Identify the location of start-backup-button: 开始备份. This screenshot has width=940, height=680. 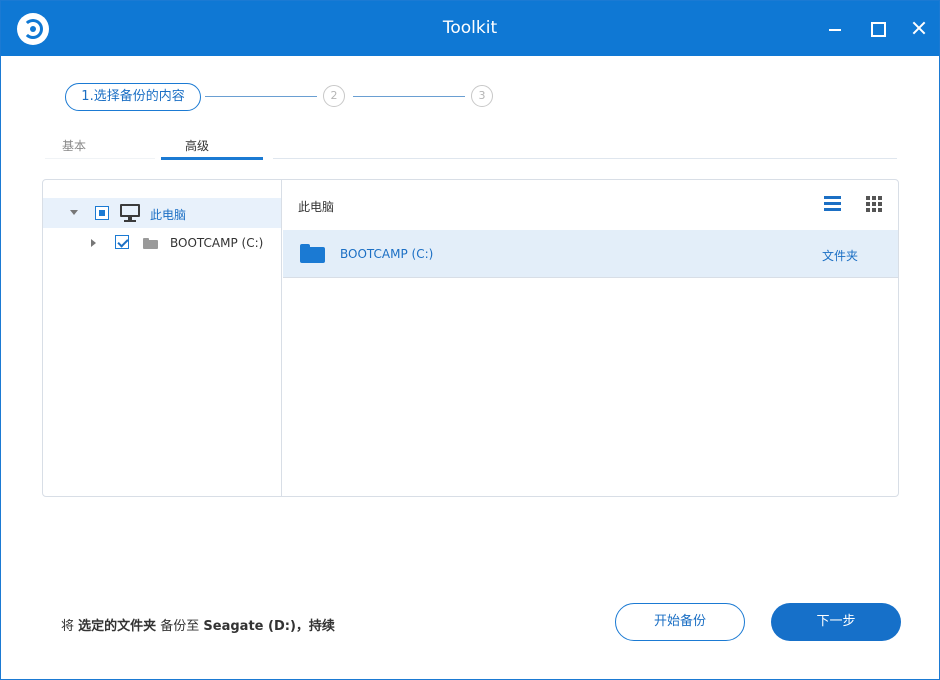
(680, 622).